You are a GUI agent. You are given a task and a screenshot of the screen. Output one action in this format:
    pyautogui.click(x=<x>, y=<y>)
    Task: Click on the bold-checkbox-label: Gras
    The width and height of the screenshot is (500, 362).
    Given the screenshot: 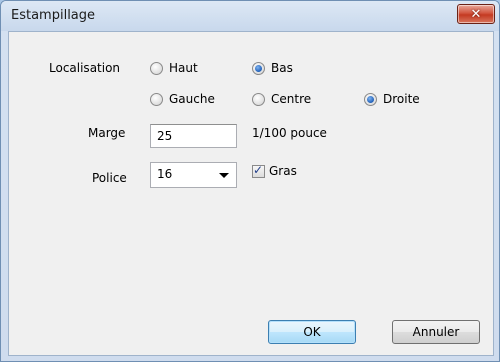 What is the action you would take?
    pyautogui.click(x=283, y=171)
    